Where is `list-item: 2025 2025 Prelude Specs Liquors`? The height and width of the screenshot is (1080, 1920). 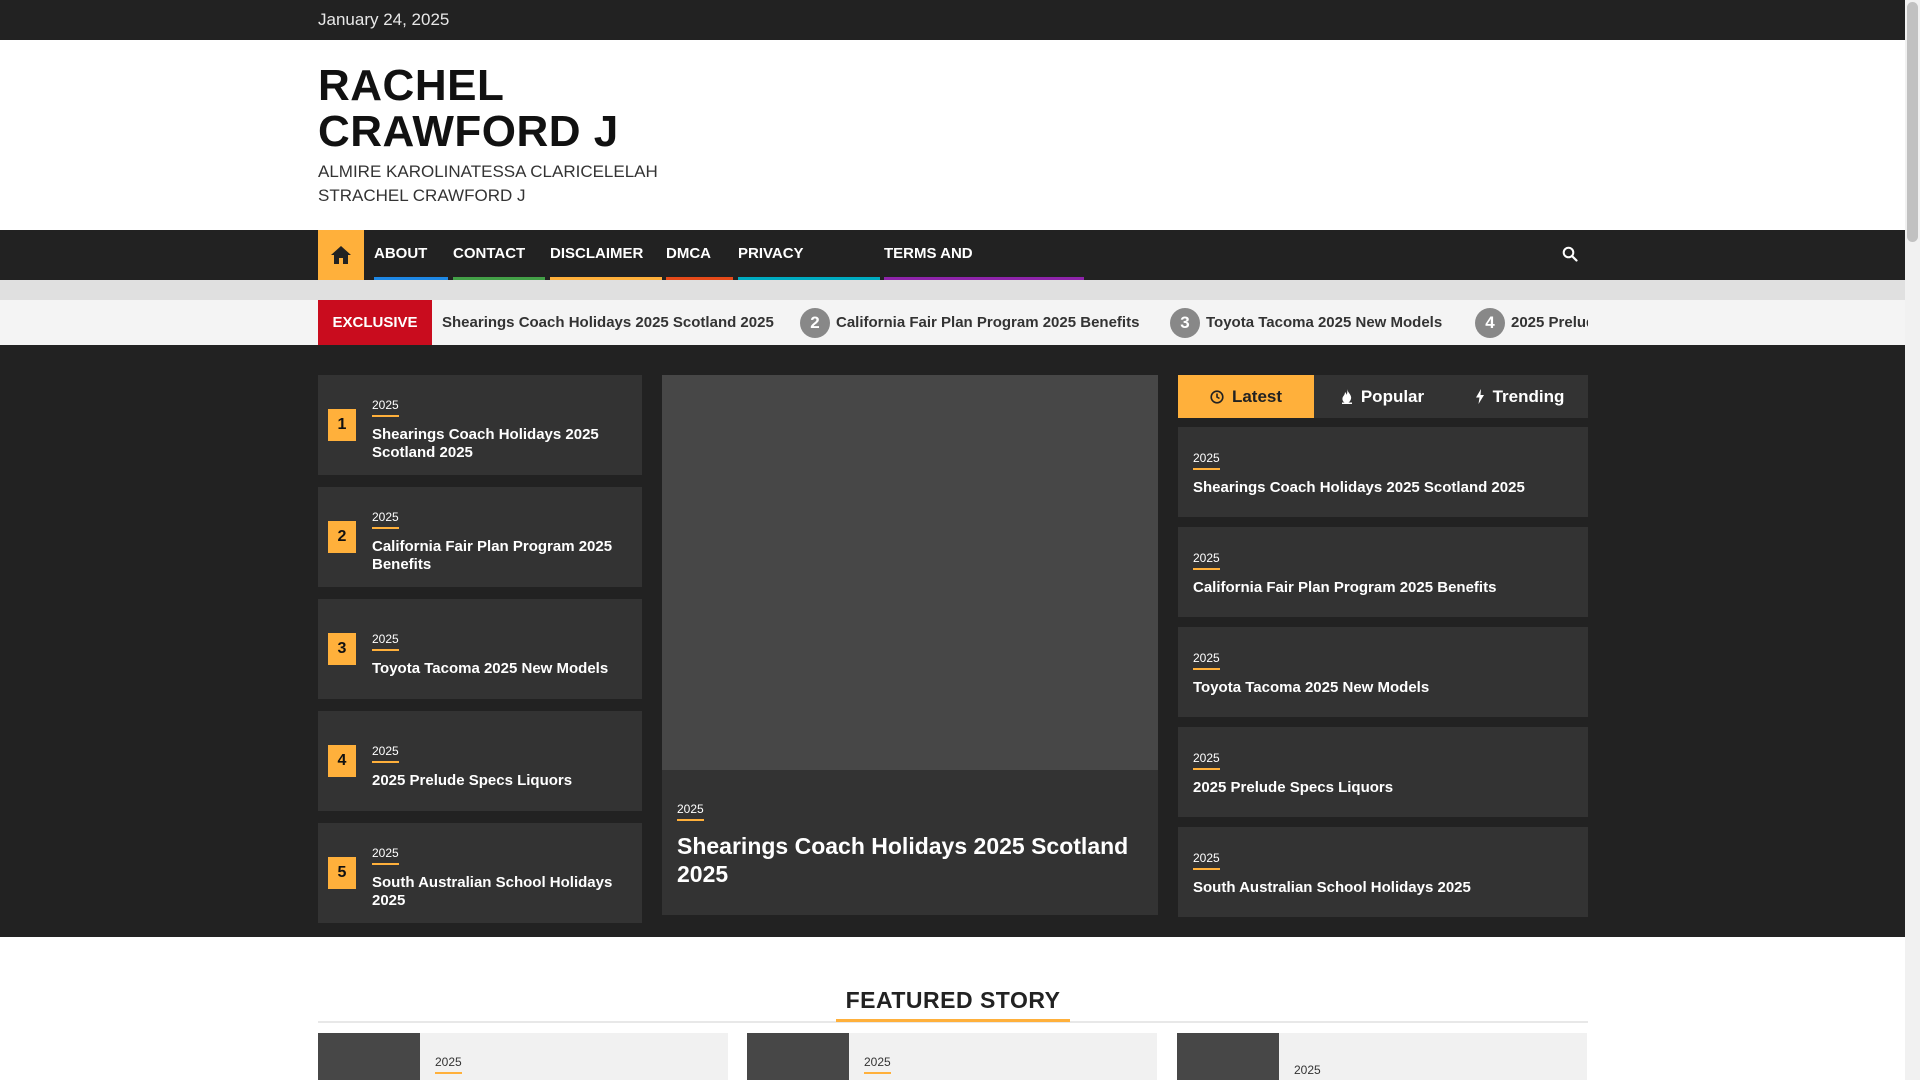
list-item: 2025 2025 Prelude Specs Liquors is located at coordinates (1383, 772).